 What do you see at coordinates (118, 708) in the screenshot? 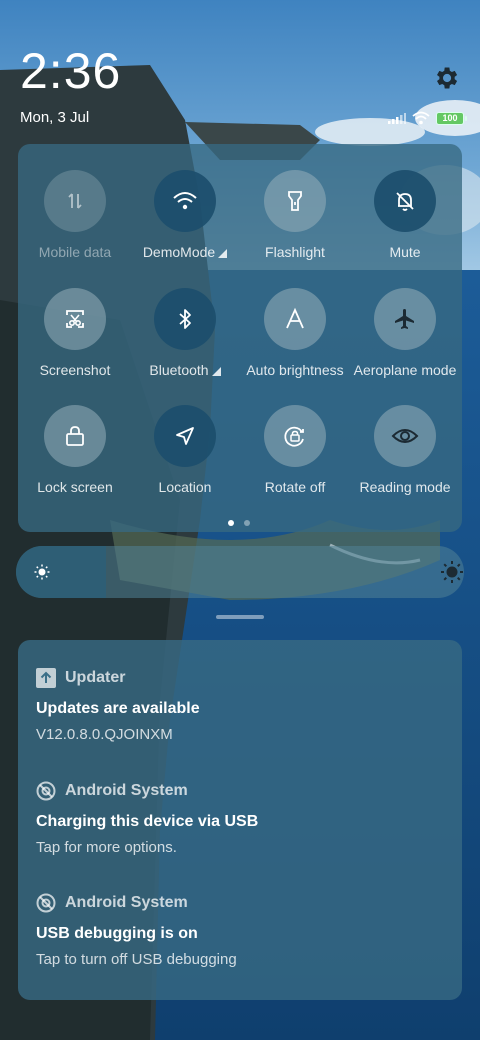
I see `notification-title: Updates are available` at bounding box center [118, 708].